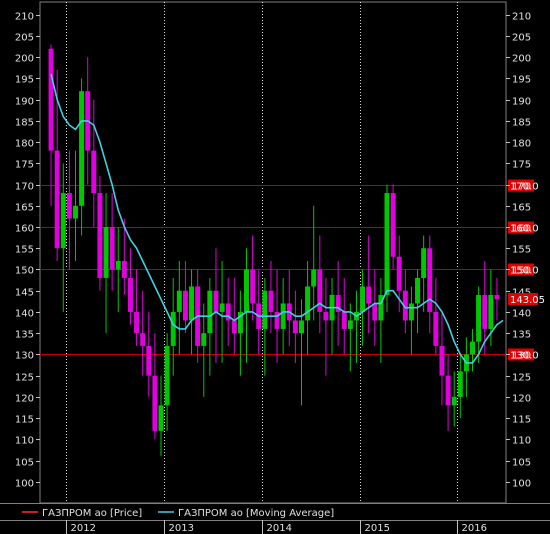 The height and width of the screenshot is (534, 550). What do you see at coordinates (377, 528) in the screenshot?
I see `year-label: 2015` at bounding box center [377, 528].